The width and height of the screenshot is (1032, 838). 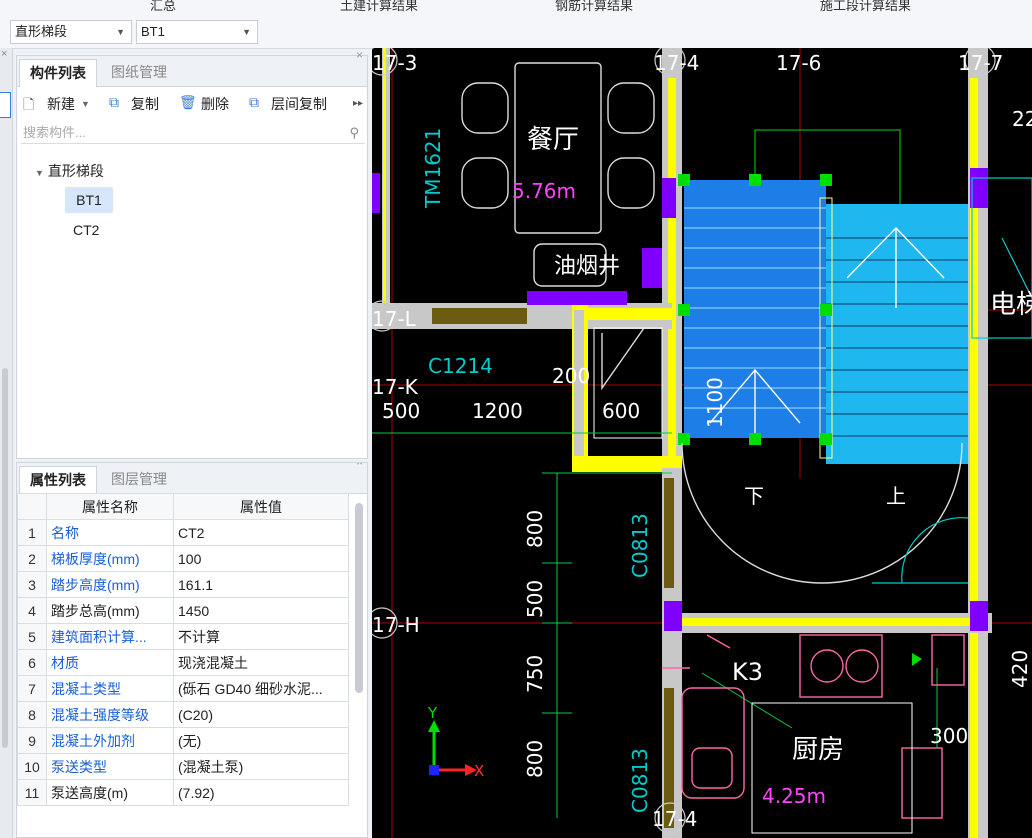 I want to click on property-value-cell: 现浇混凝土, so click(x=261, y=662).